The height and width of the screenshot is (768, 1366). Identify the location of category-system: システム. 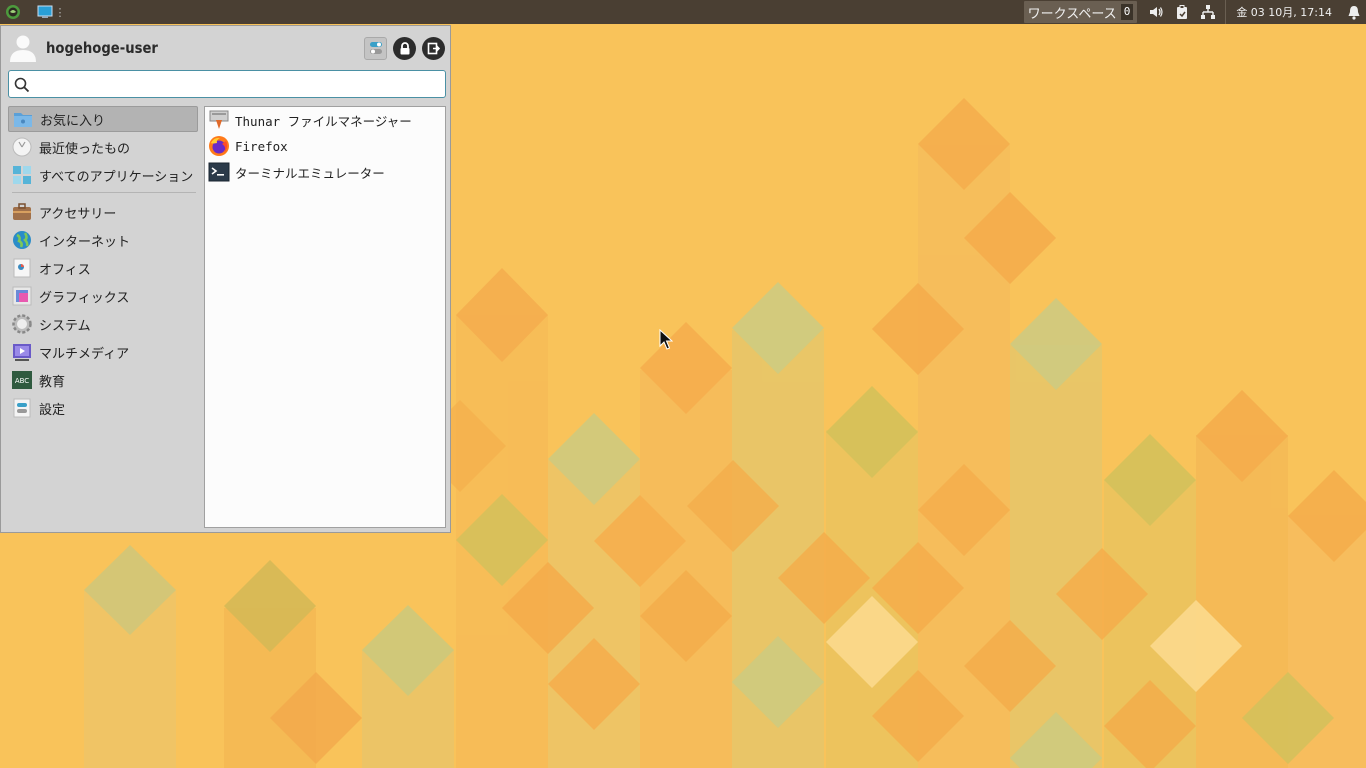
(103, 324).